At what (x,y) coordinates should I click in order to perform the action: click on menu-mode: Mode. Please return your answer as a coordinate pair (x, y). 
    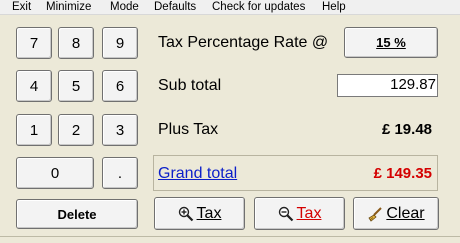
    Looking at the image, I should click on (124, 7).